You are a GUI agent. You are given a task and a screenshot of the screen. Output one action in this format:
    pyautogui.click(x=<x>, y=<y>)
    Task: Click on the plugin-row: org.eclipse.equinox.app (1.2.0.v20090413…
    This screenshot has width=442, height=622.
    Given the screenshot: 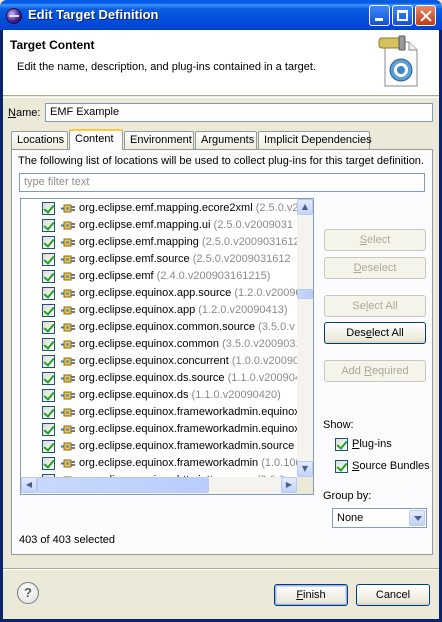 What is the action you would take?
    pyautogui.click(x=159, y=310)
    